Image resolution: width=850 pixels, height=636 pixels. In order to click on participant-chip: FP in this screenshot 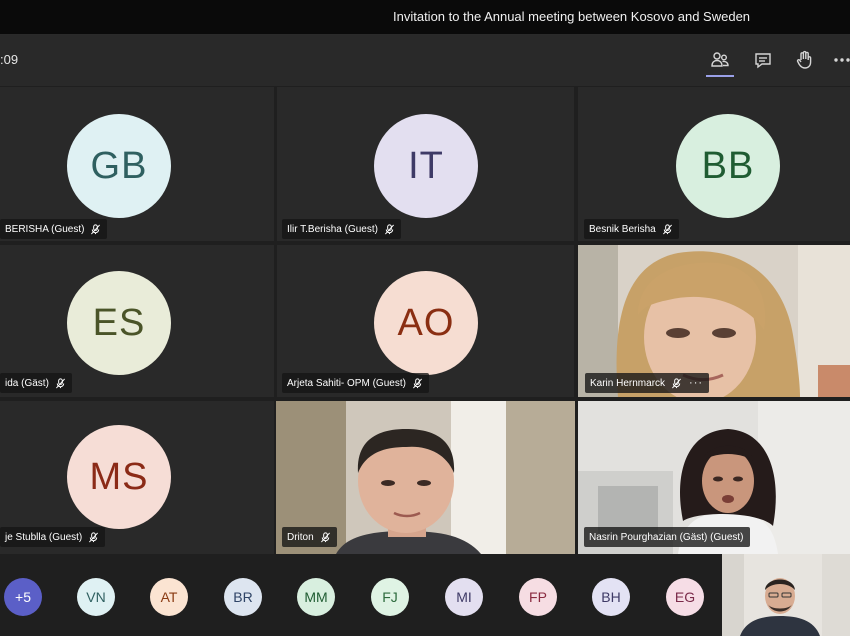, I will do `click(538, 597)`.